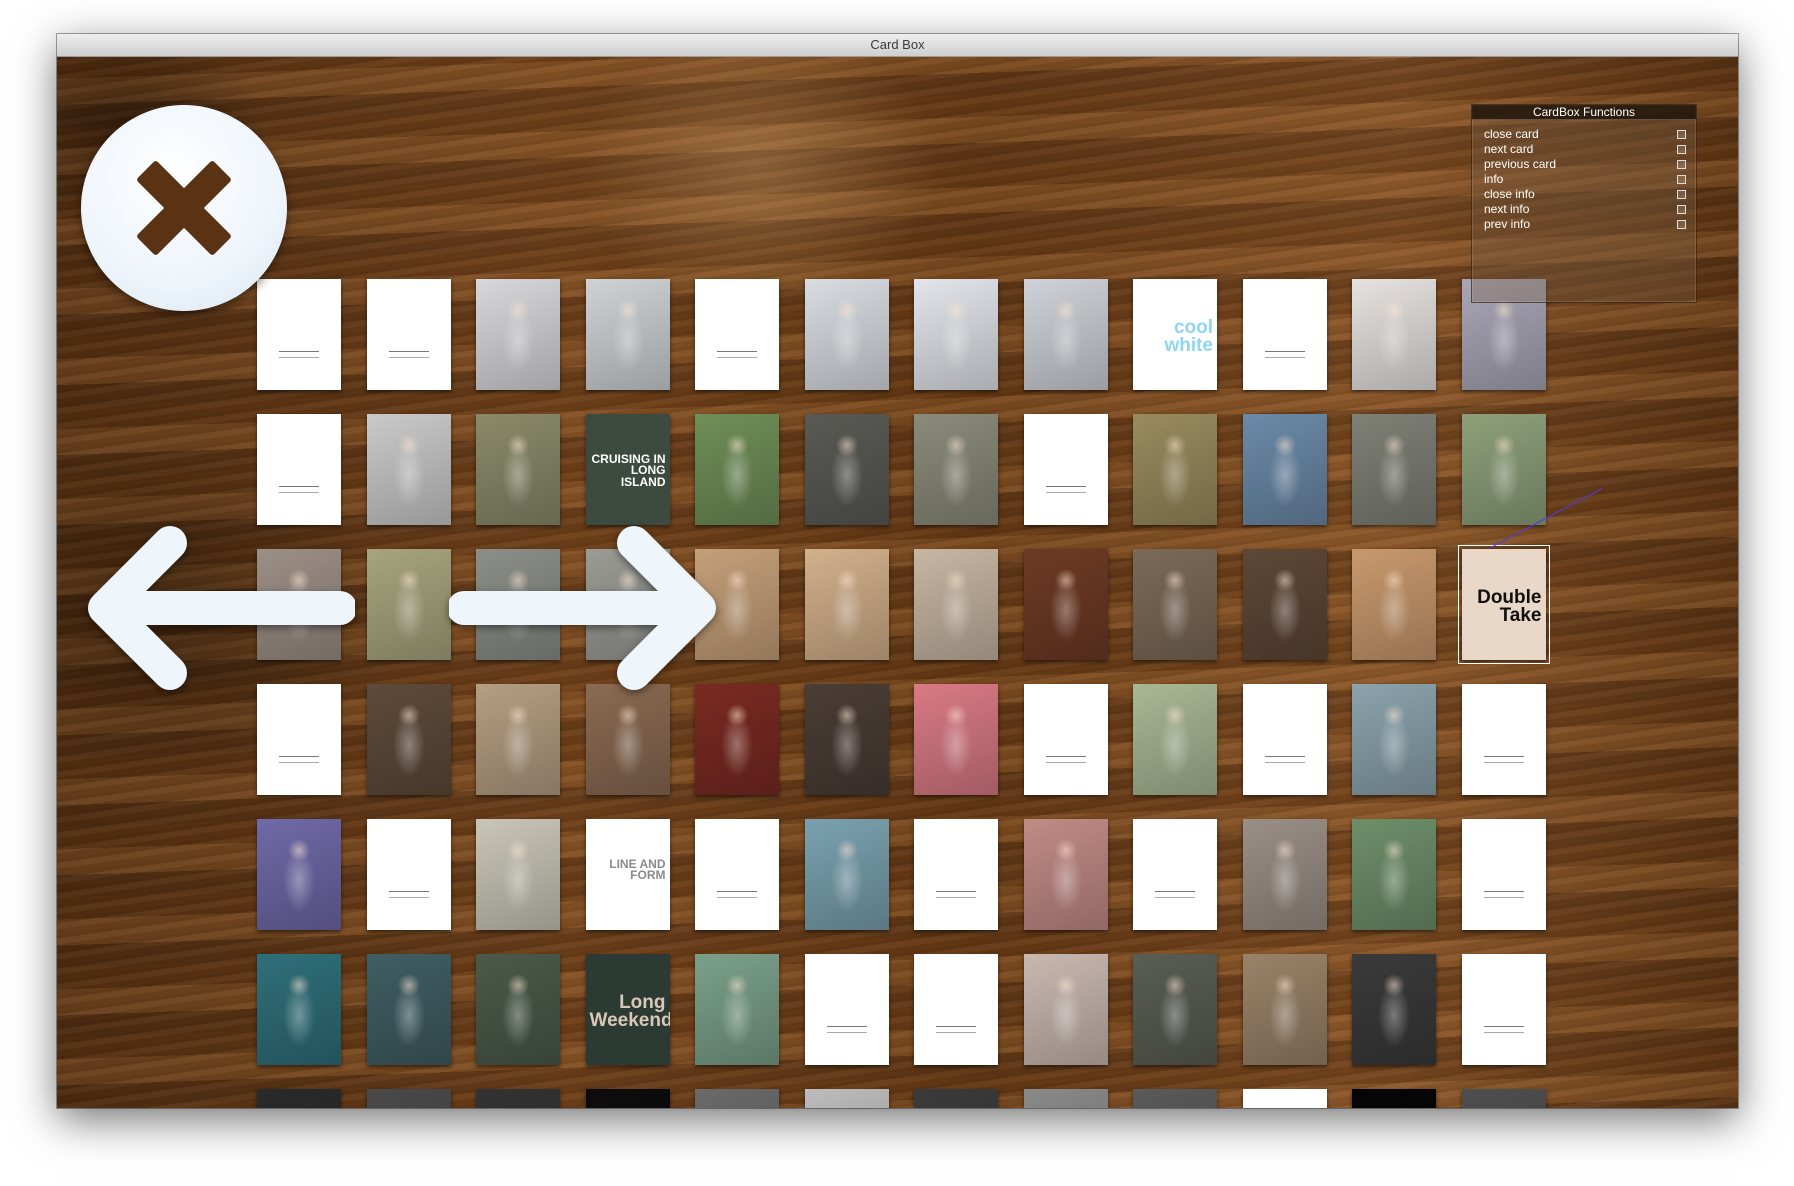 The image size is (1794, 1186). What do you see at coordinates (184, 208) in the screenshot?
I see `close-card-button` at bounding box center [184, 208].